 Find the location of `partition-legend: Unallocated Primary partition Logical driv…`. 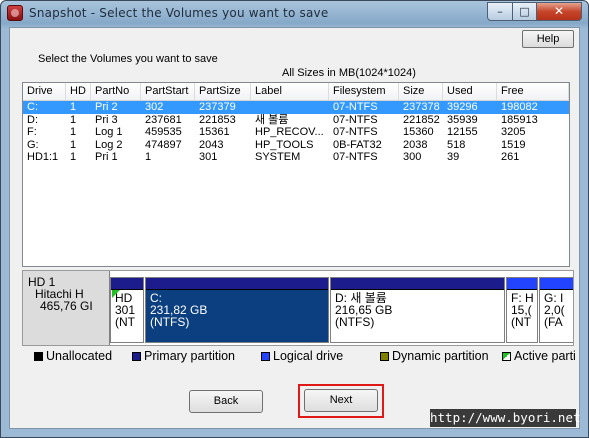

partition-legend: Unallocated Primary partition Logical driv… is located at coordinates (302, 356).